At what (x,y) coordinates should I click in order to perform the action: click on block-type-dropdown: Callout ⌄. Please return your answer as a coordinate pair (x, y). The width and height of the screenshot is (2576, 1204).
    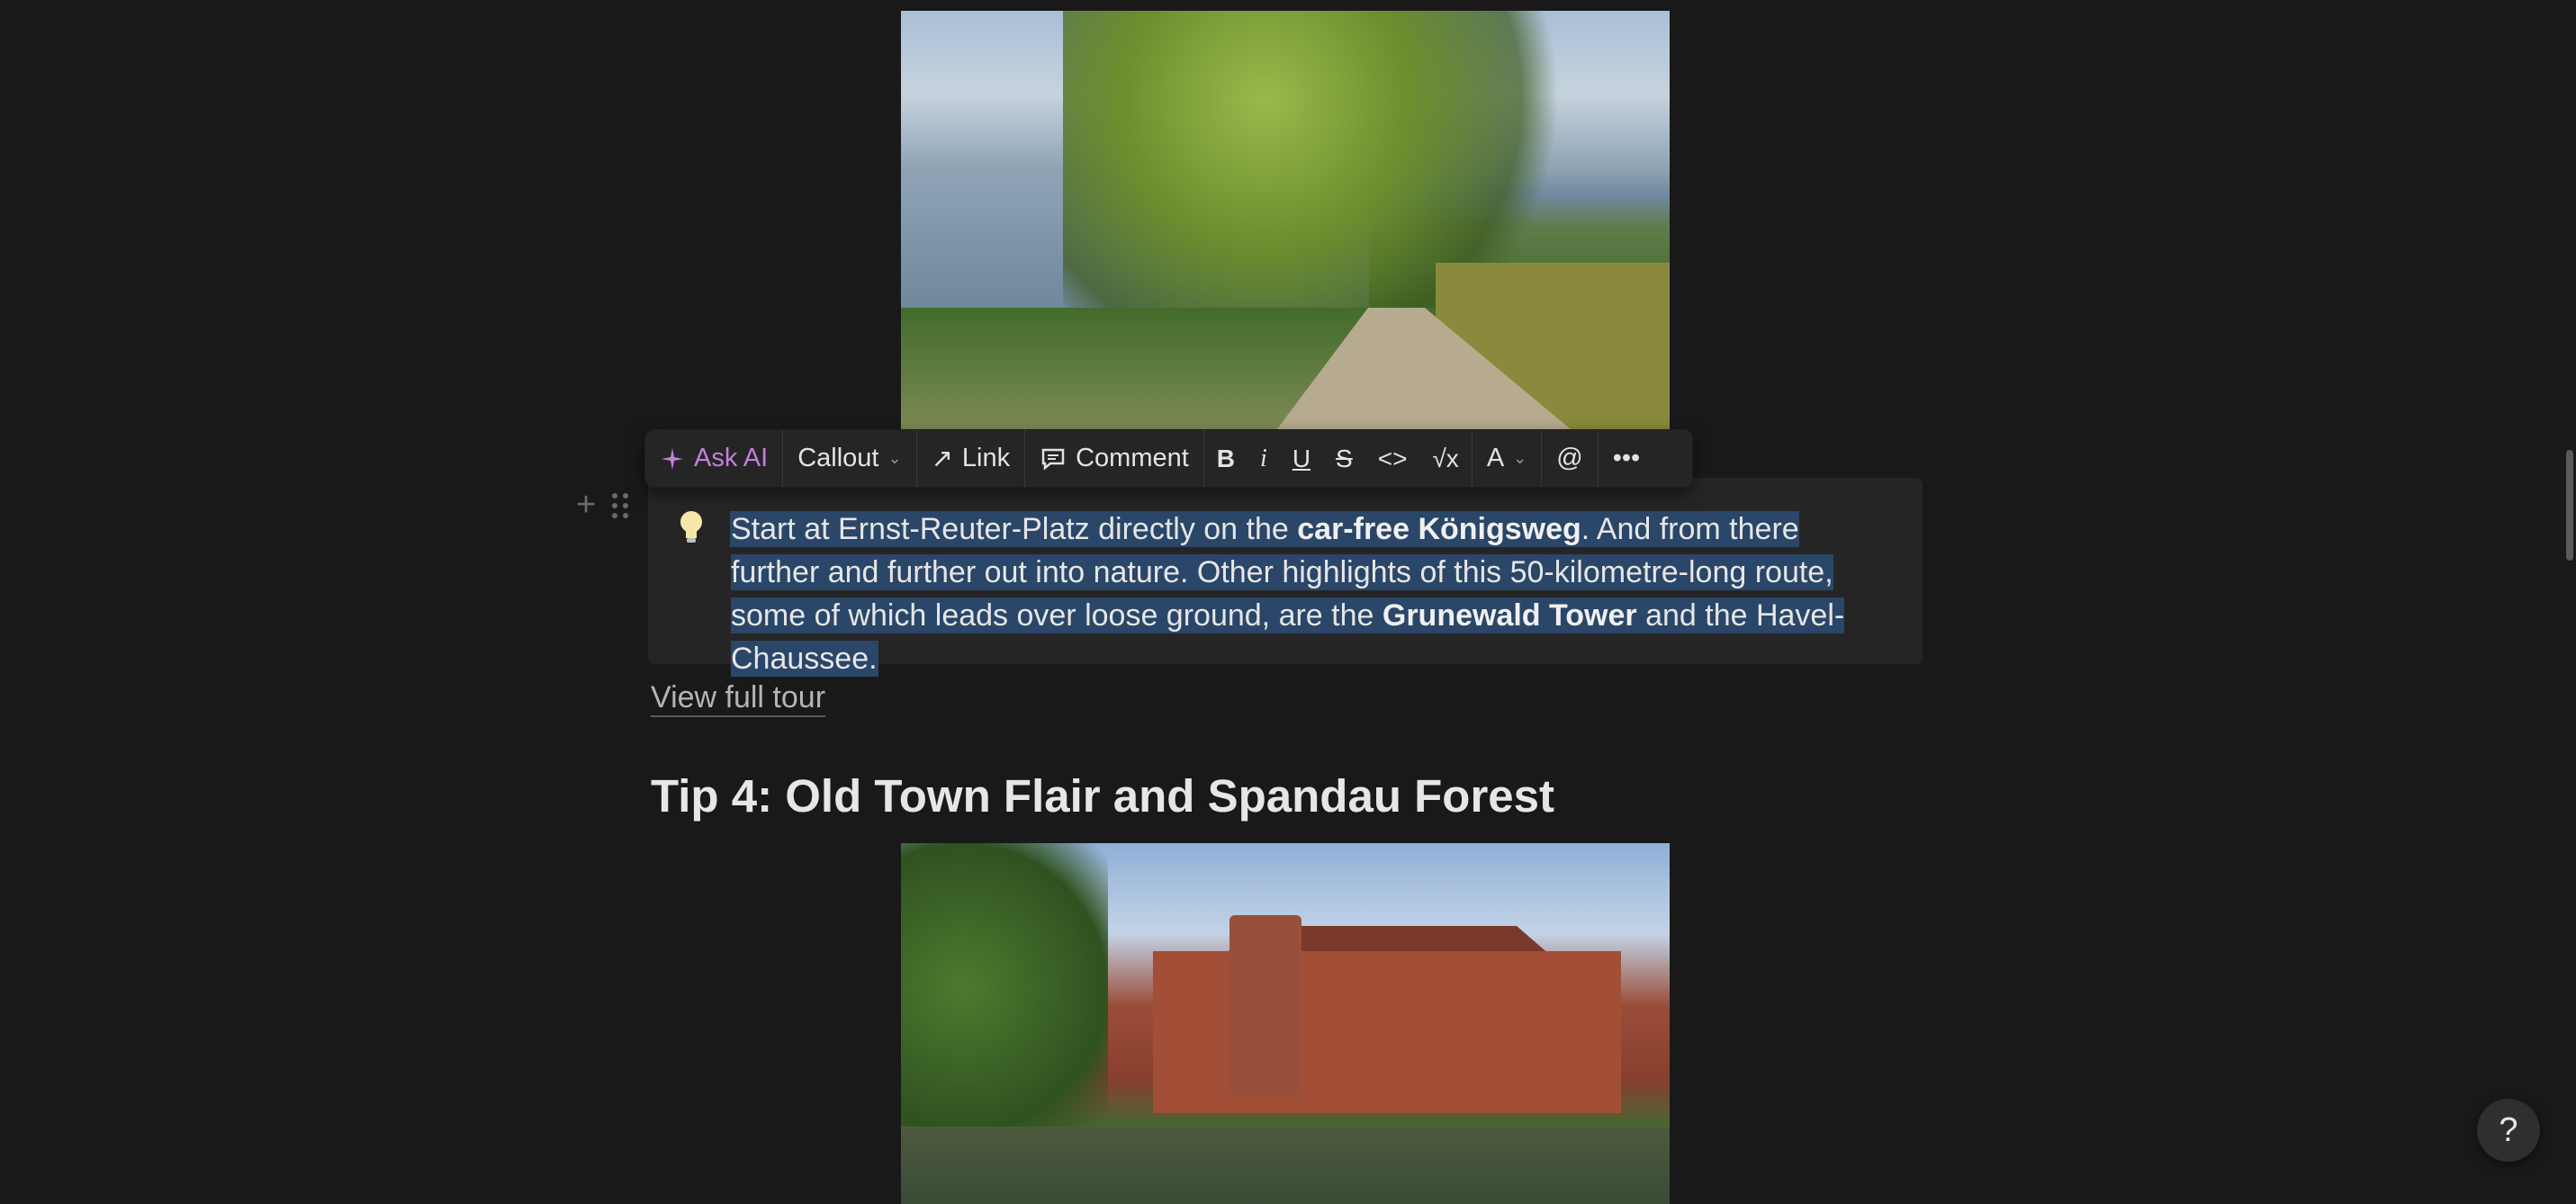
    Looking at the image, I should click on (849, 458).